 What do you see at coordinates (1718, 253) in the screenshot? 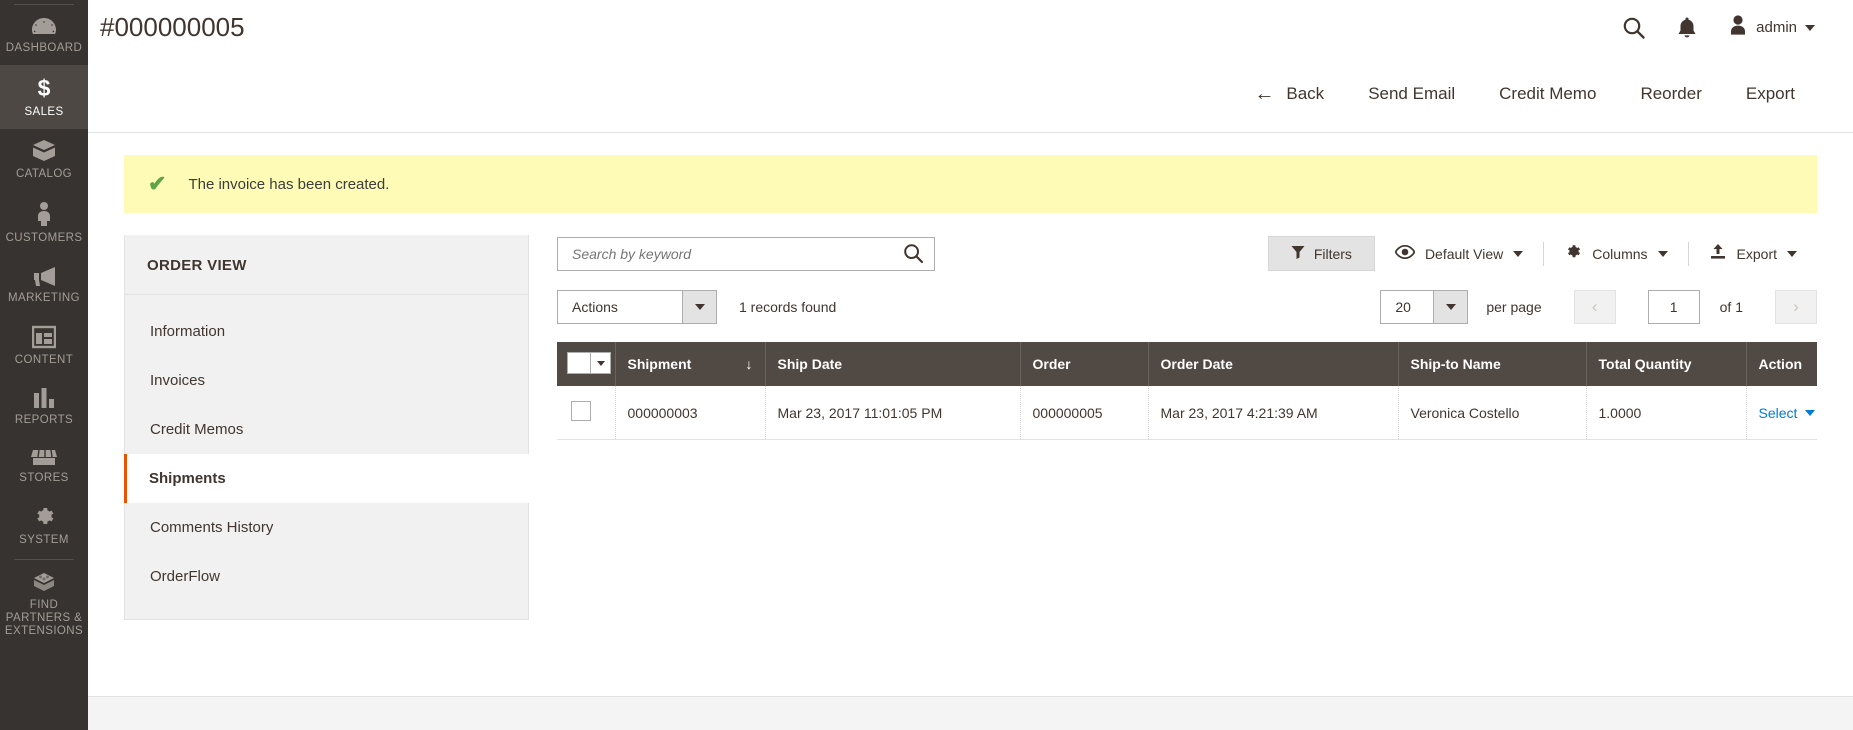
I see `export-icon` at bounding box center [1718, 253].